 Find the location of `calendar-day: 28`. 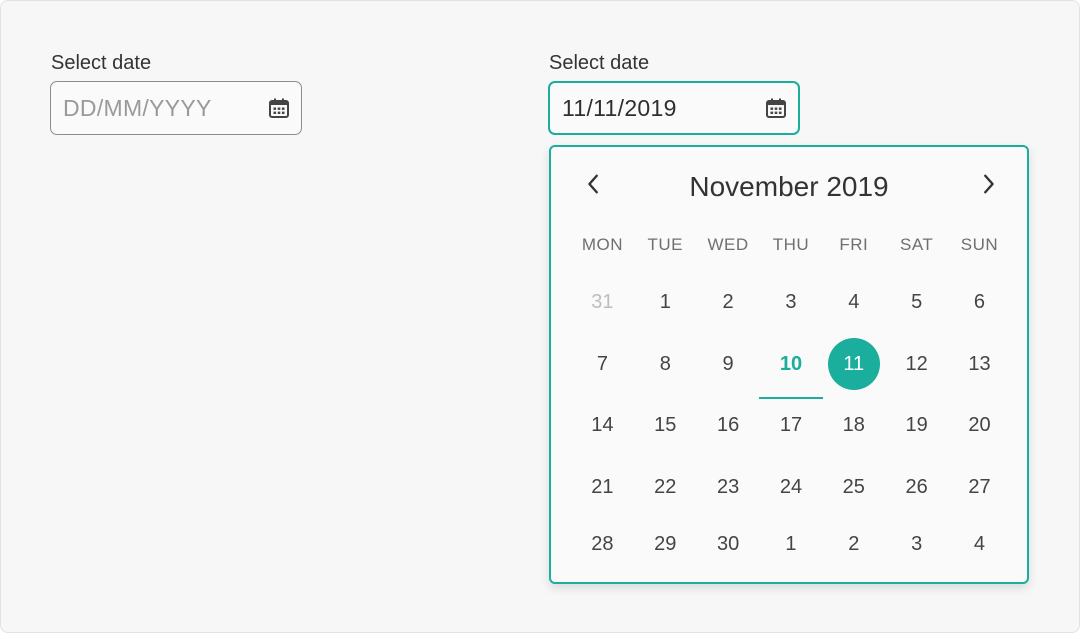

calendar-day: 28 is located at coordinates (602, 544).